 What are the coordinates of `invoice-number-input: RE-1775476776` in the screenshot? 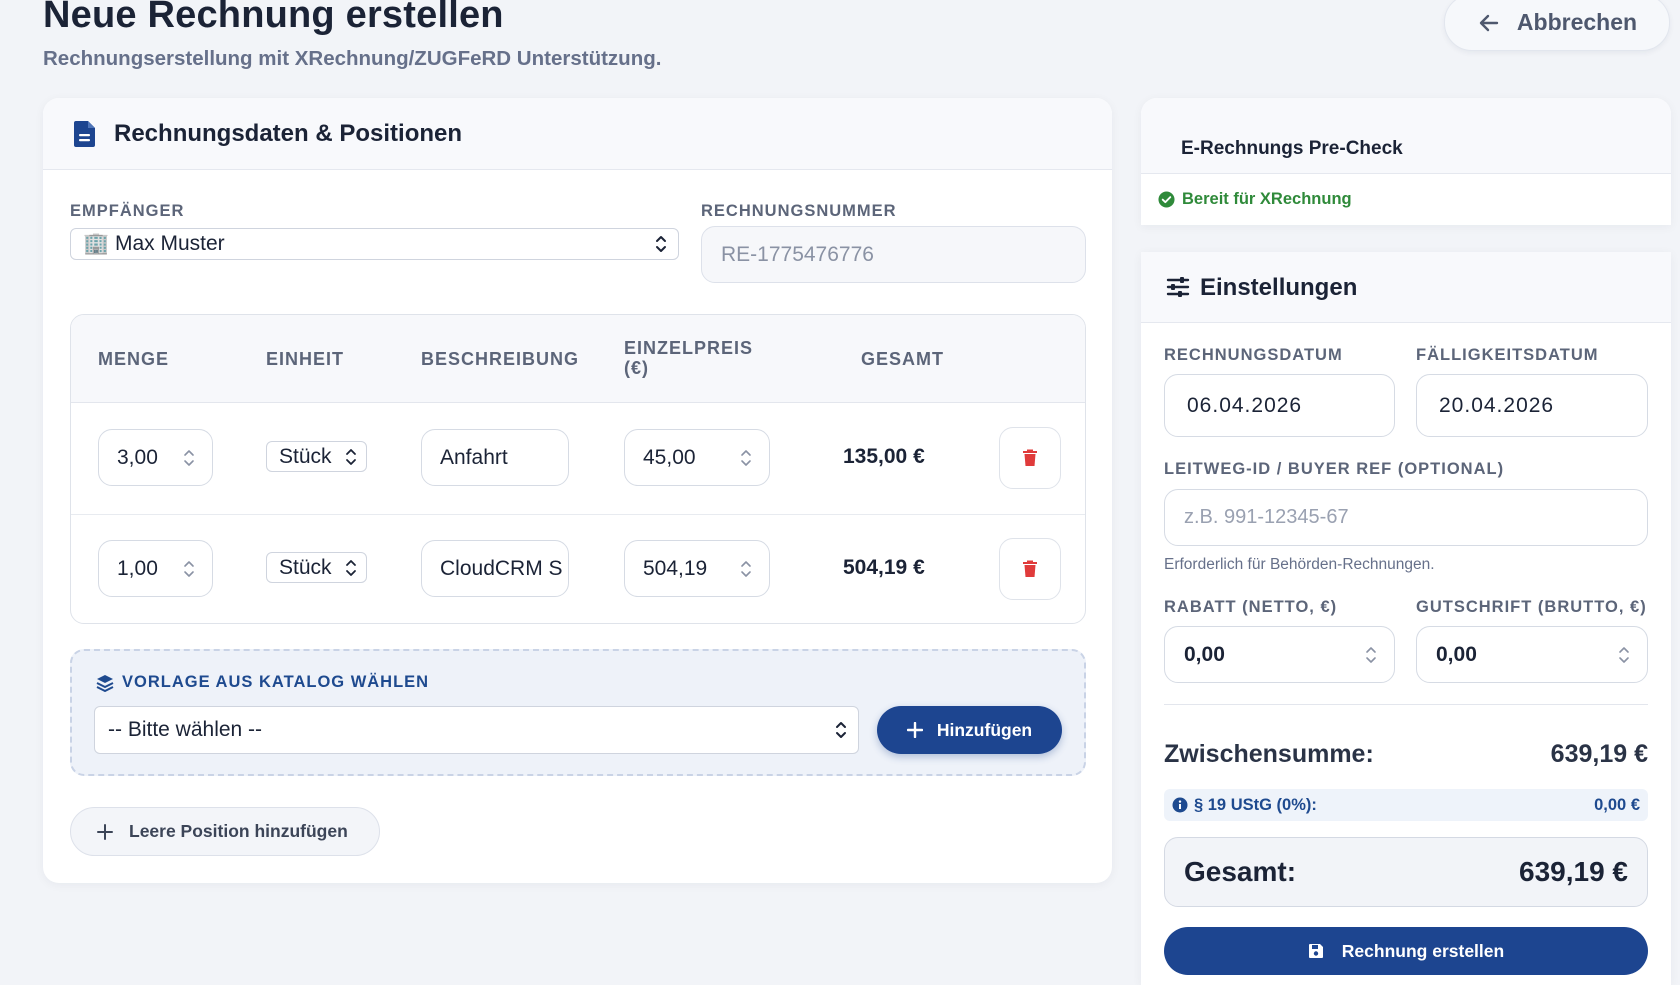 It's located at (893, 254).